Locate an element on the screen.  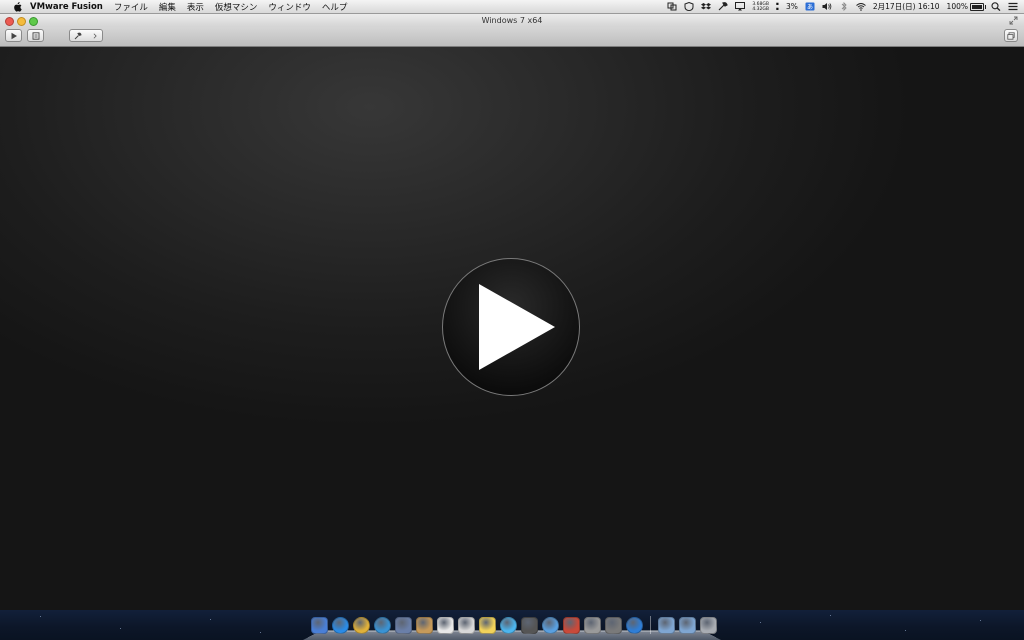
menu-window: ウィンドウ is located at coordinates (289, 7).